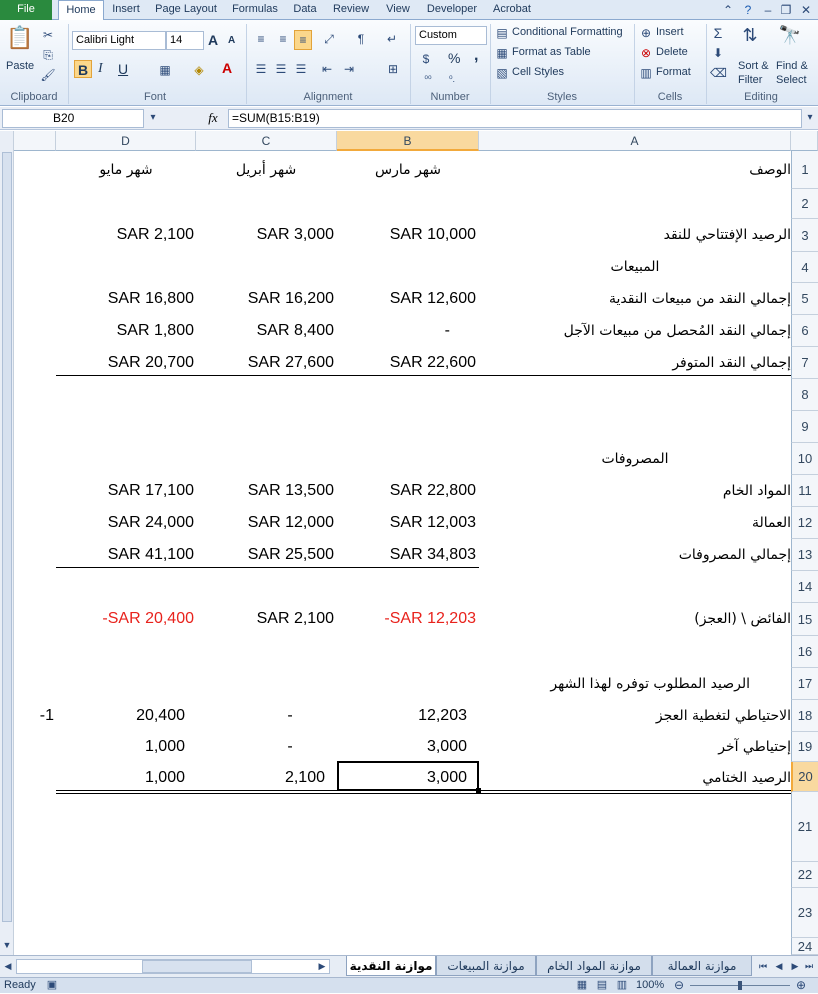 This screenshot has height=994, width=818. What do you see at coordinates (779, 966) in the screenshot?
I see `prev-sheet-icon: ◀` at bounding box center [779, 966].